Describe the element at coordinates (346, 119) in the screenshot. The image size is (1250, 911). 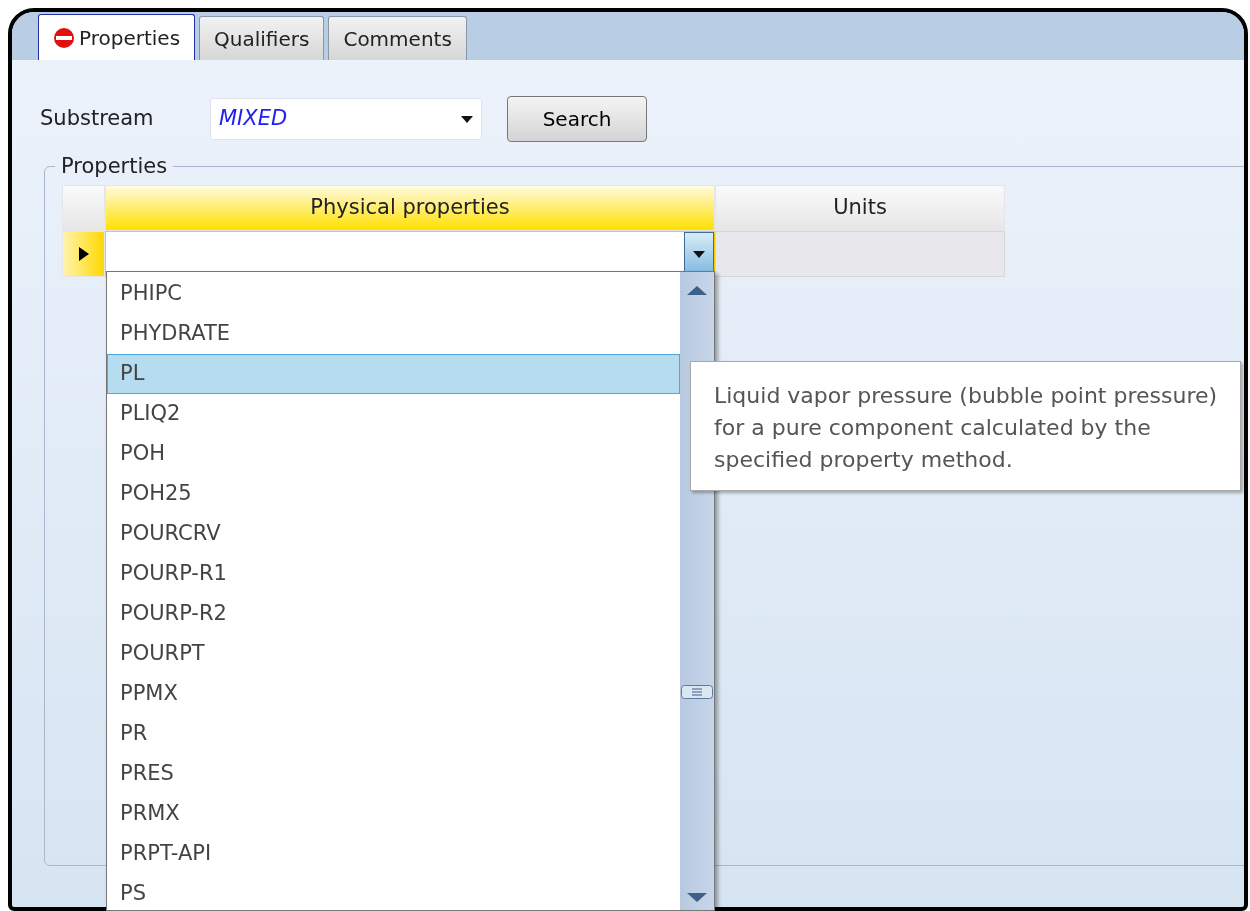
I see `substream-dropdown: MIXED` at that location.